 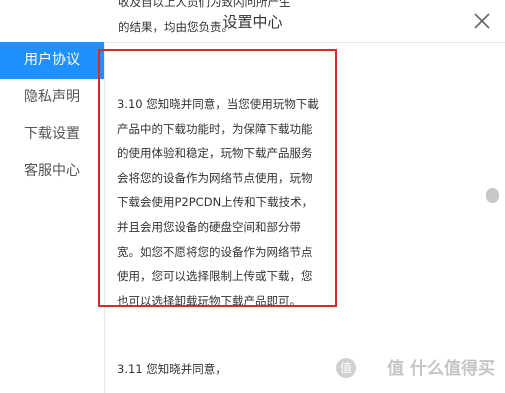 What do you see at coordinates (52, 60) in the screenshot?
I see `sidebar-item-user-agreement: 用户协议` at bounding box center [52, 60].